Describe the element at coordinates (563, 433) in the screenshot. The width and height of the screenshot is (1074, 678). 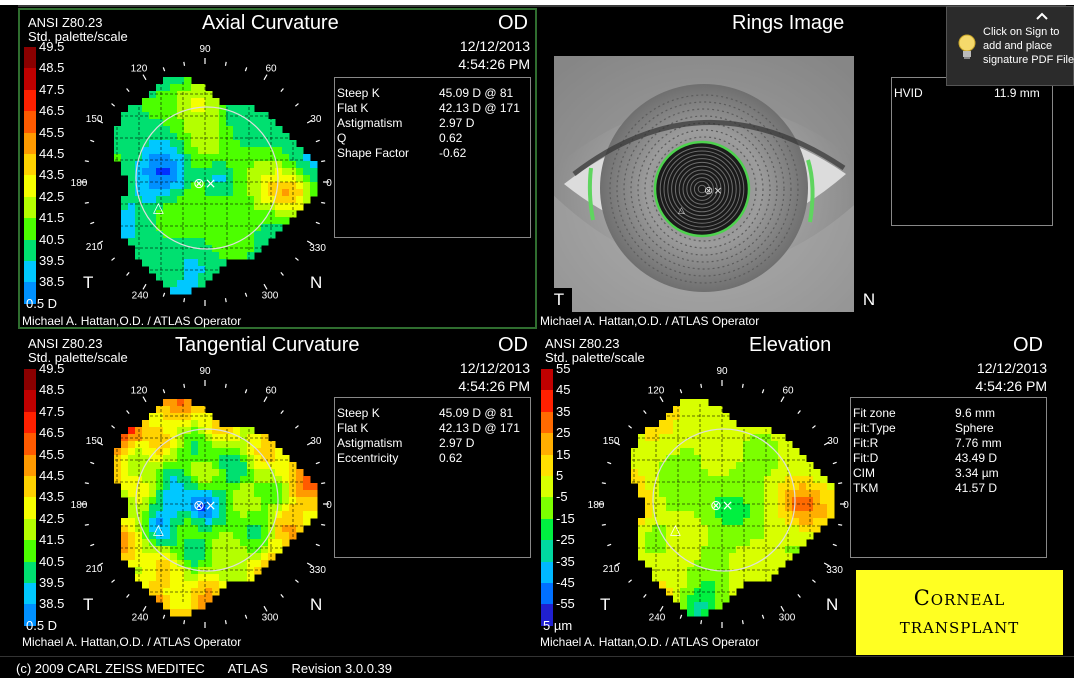
I see `scale-label: 25` at that location.